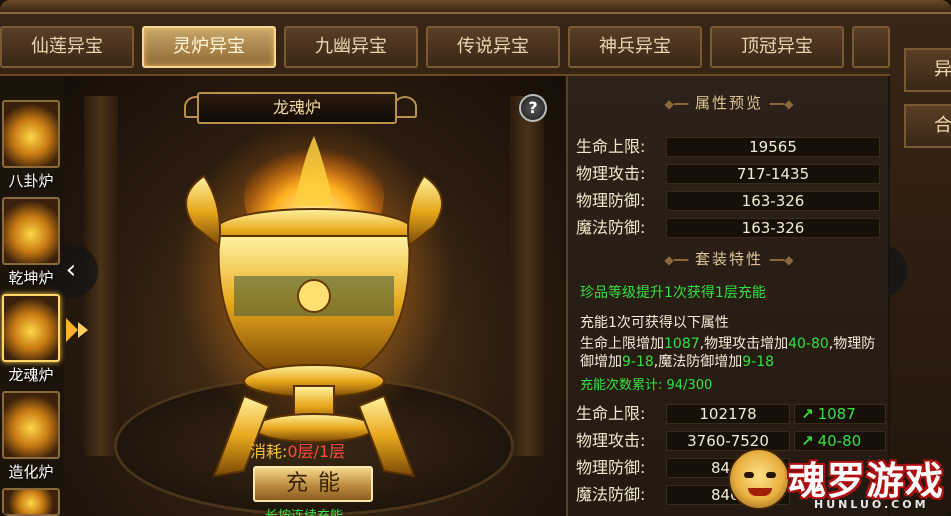 The image size is (951, 516). What do you see at coordinates (728, 414) in the screenshot?
I see `stat-value: 102178` at bounding box center [728, 414].